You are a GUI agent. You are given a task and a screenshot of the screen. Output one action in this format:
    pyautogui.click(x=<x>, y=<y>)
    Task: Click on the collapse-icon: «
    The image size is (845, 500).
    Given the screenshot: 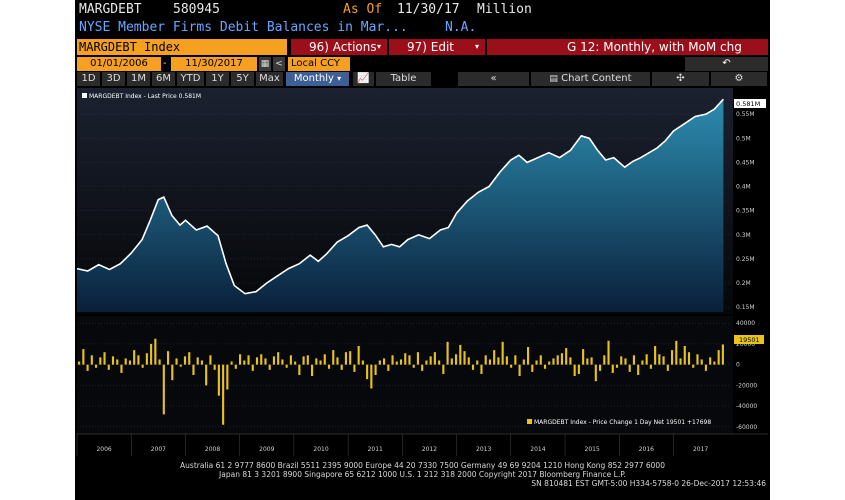 What is the action you would take?
    pyautogui.click(x=494, y=79)
    